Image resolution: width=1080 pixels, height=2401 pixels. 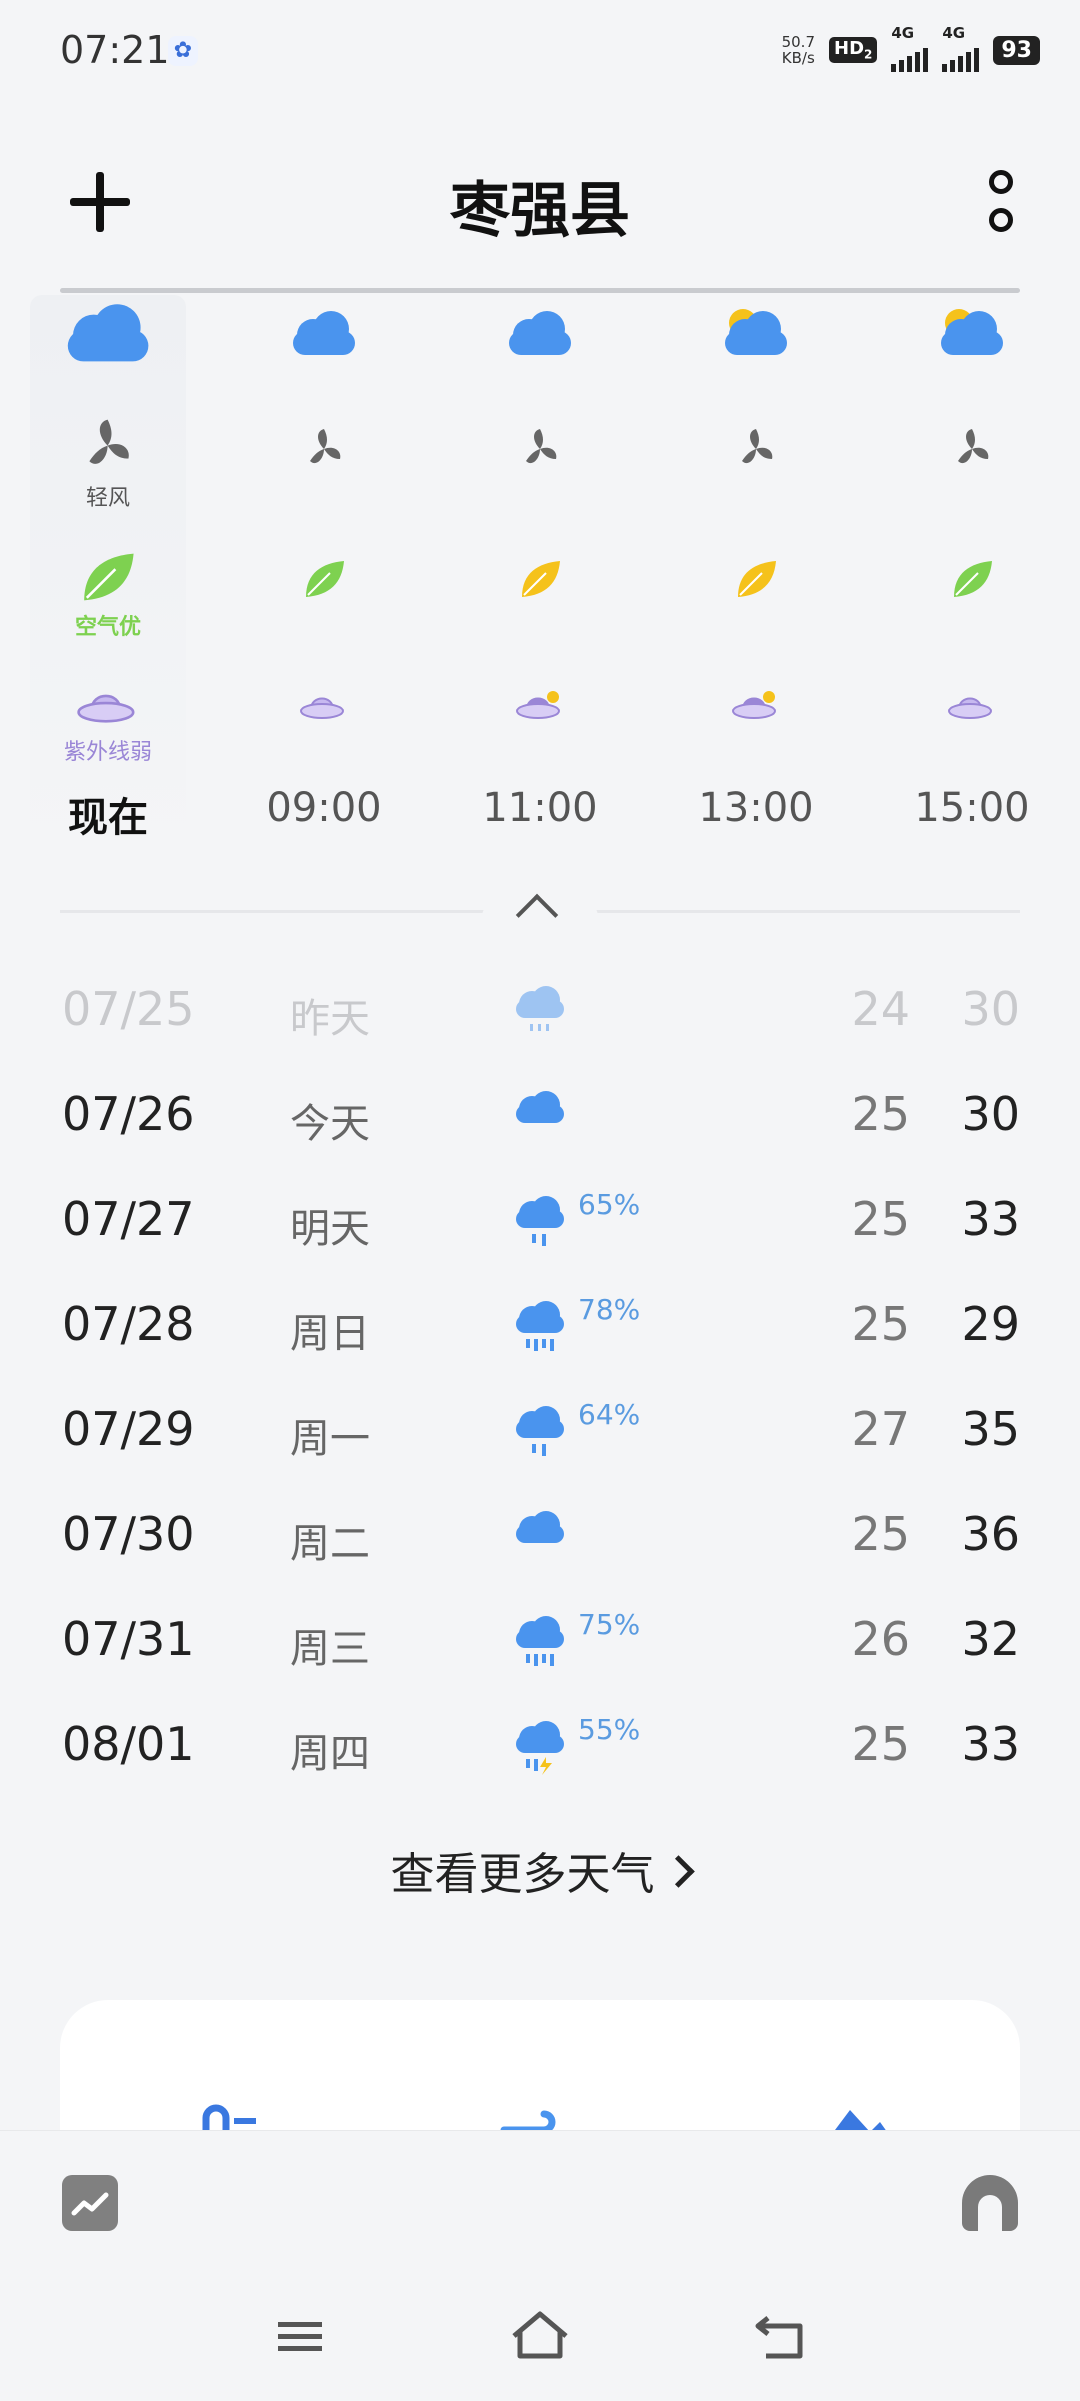 I want to click on day-name: 明天, so click(x=330, y=1229).